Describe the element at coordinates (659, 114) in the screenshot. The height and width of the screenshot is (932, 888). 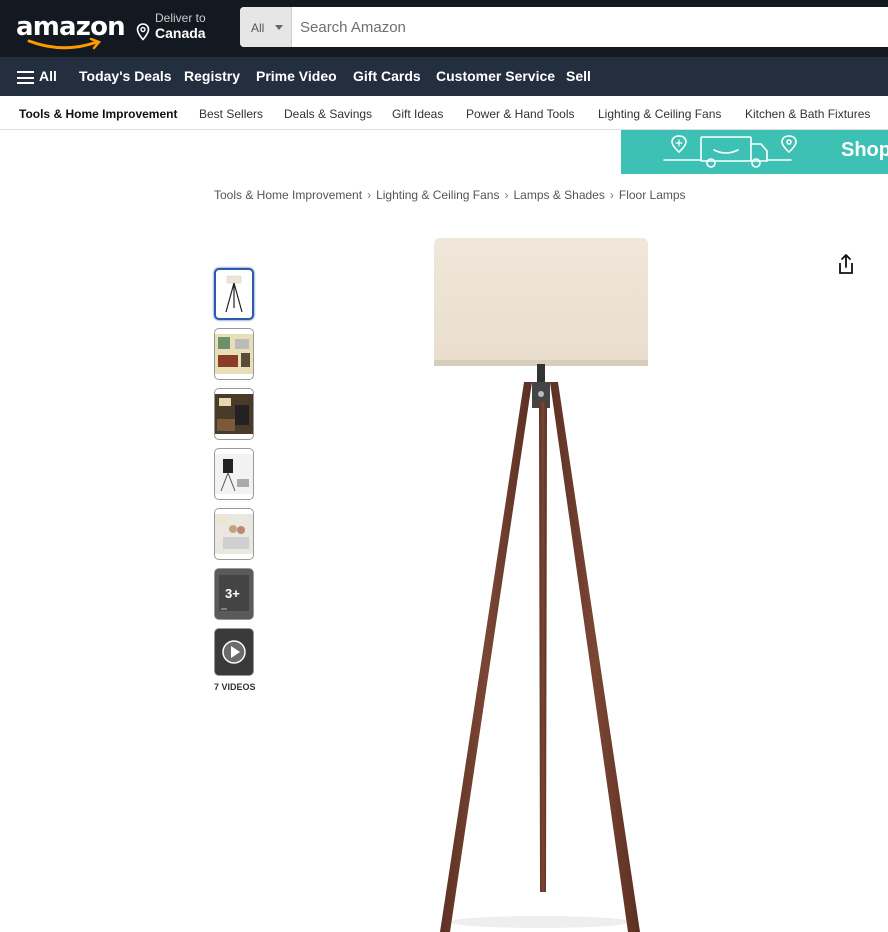
I see `subnav-lighting-ceiling-fans: Lighting & Ceiling Fans` at that location.